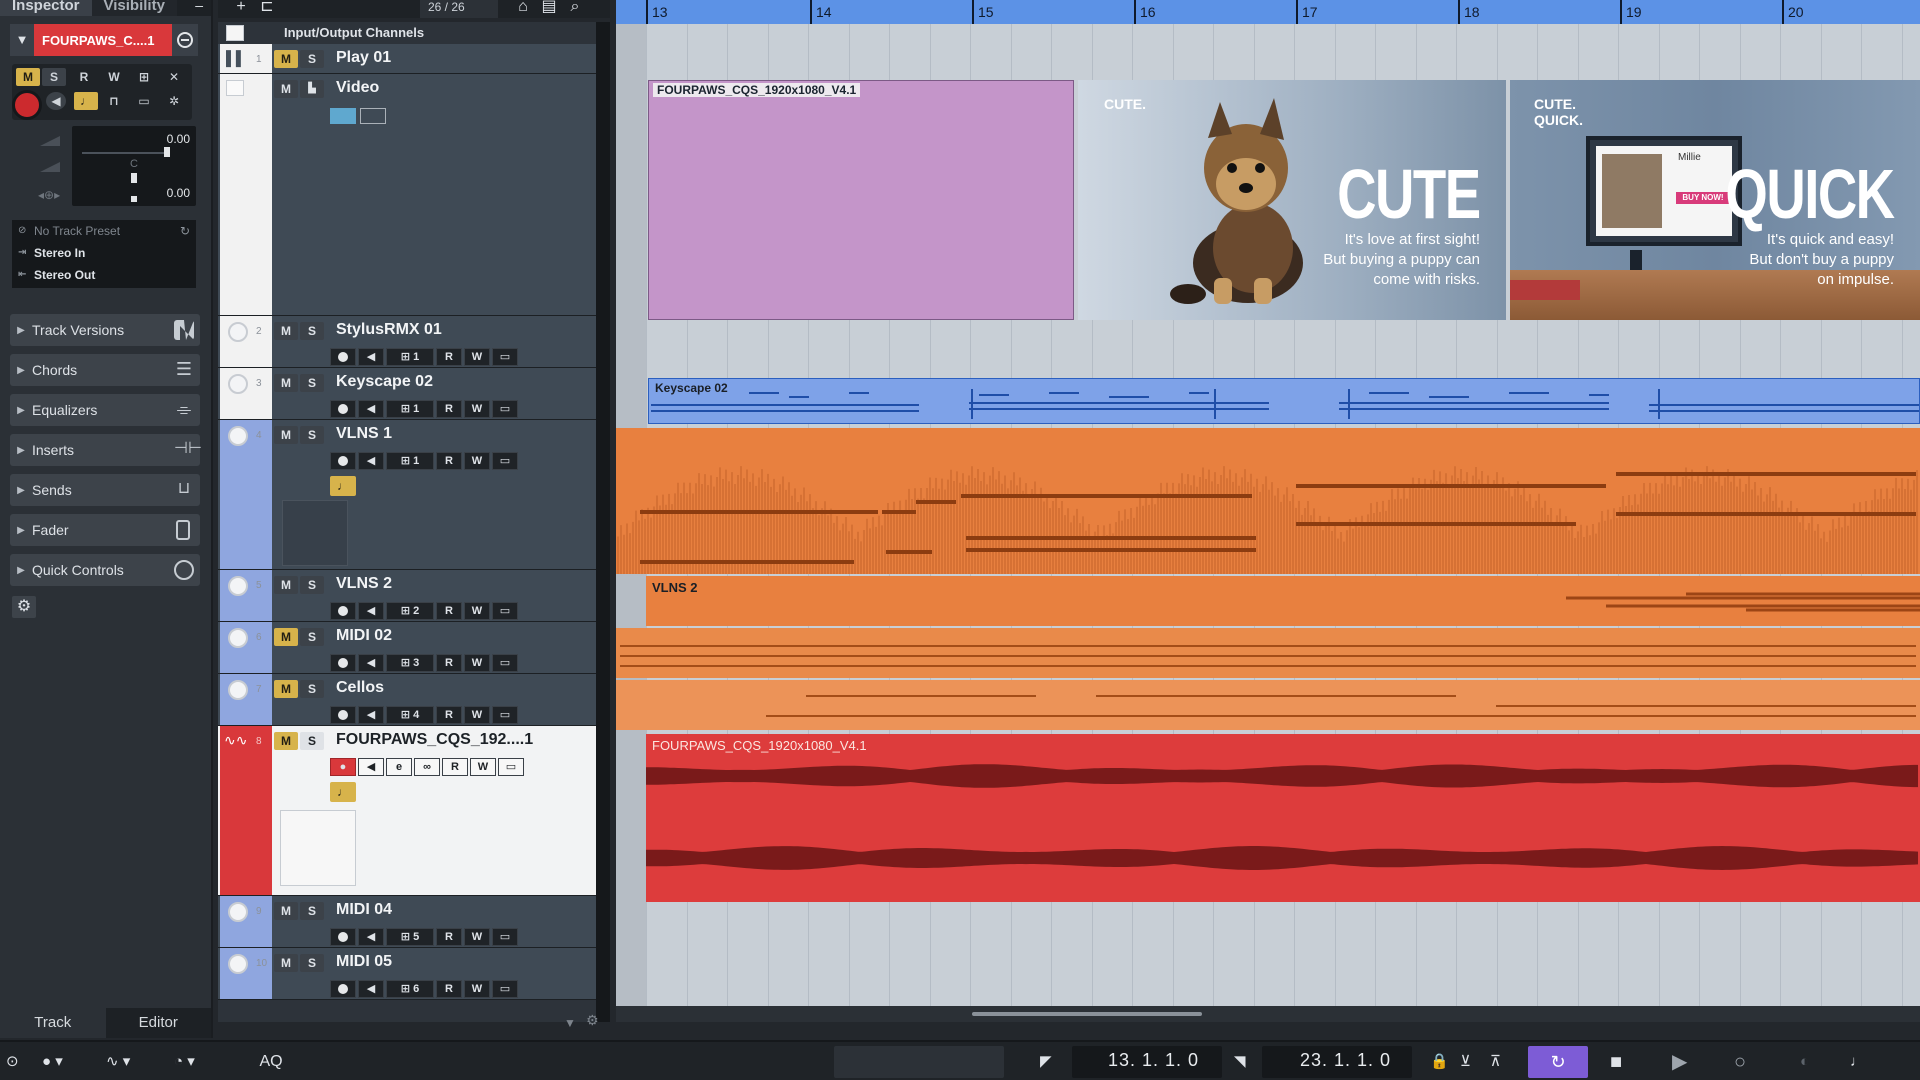 The height and width of the screenshot is (1080, 1920). What do you see at coordinates (1558, 1062) in the screenshot?
I see `cycle-button: ↻` at bounding box center [1558, 1062].